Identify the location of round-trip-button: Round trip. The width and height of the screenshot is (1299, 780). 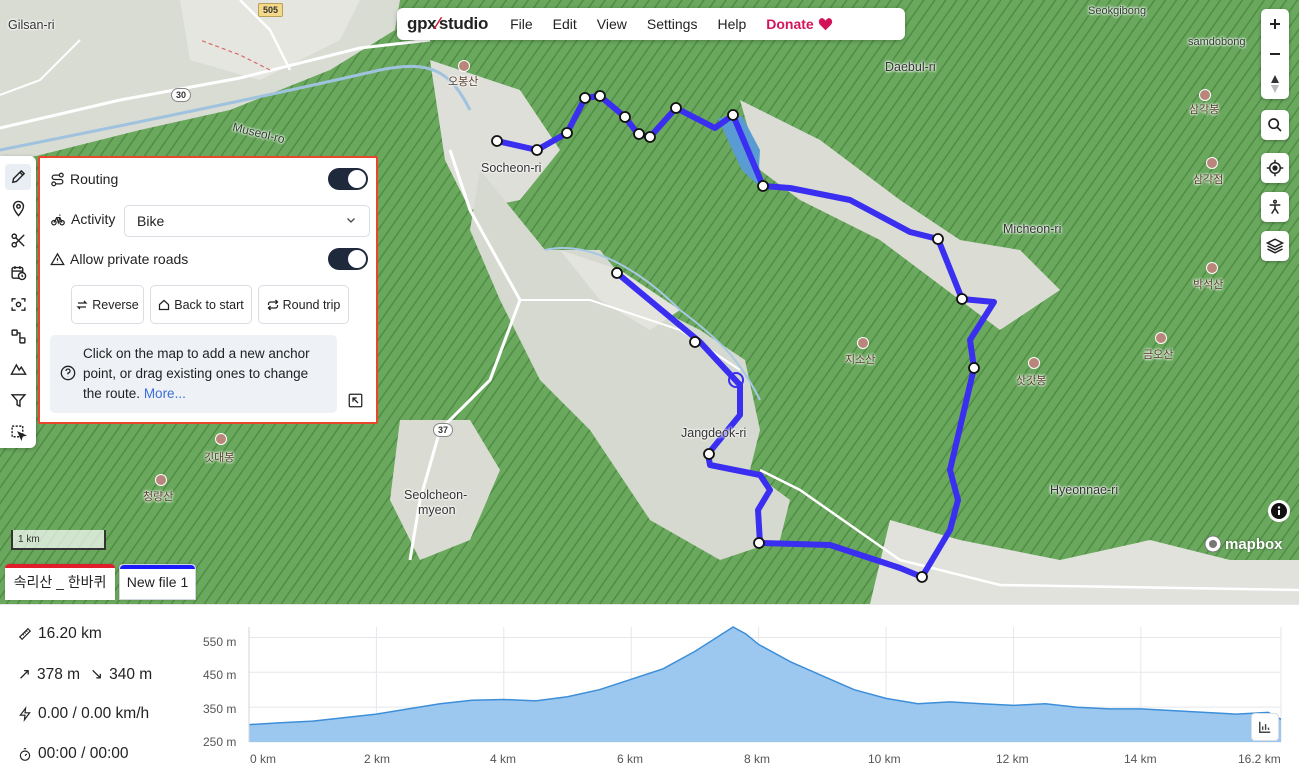
(303, 304).